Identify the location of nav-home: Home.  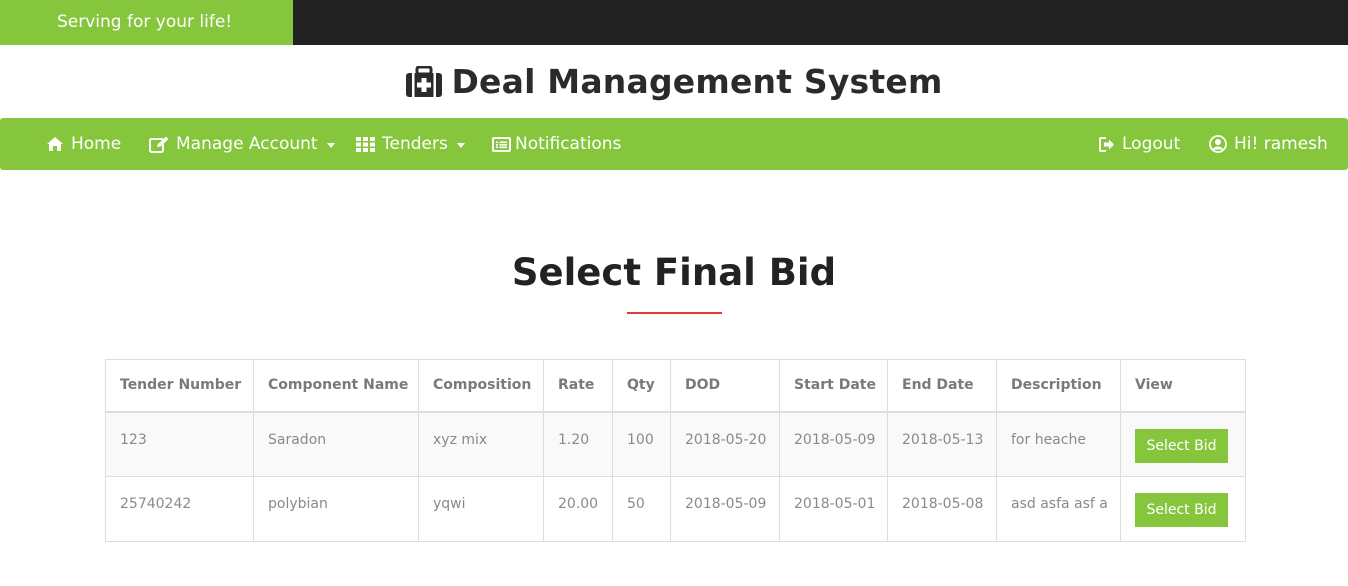
(83, 144).